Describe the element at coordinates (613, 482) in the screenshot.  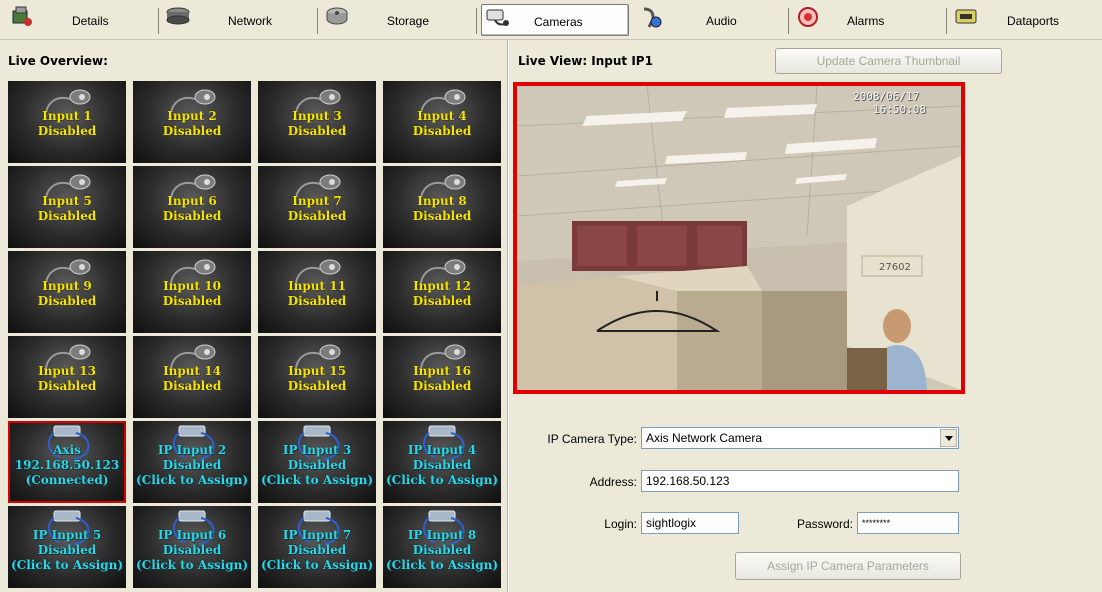
I see `address-label: Address:` at that location.